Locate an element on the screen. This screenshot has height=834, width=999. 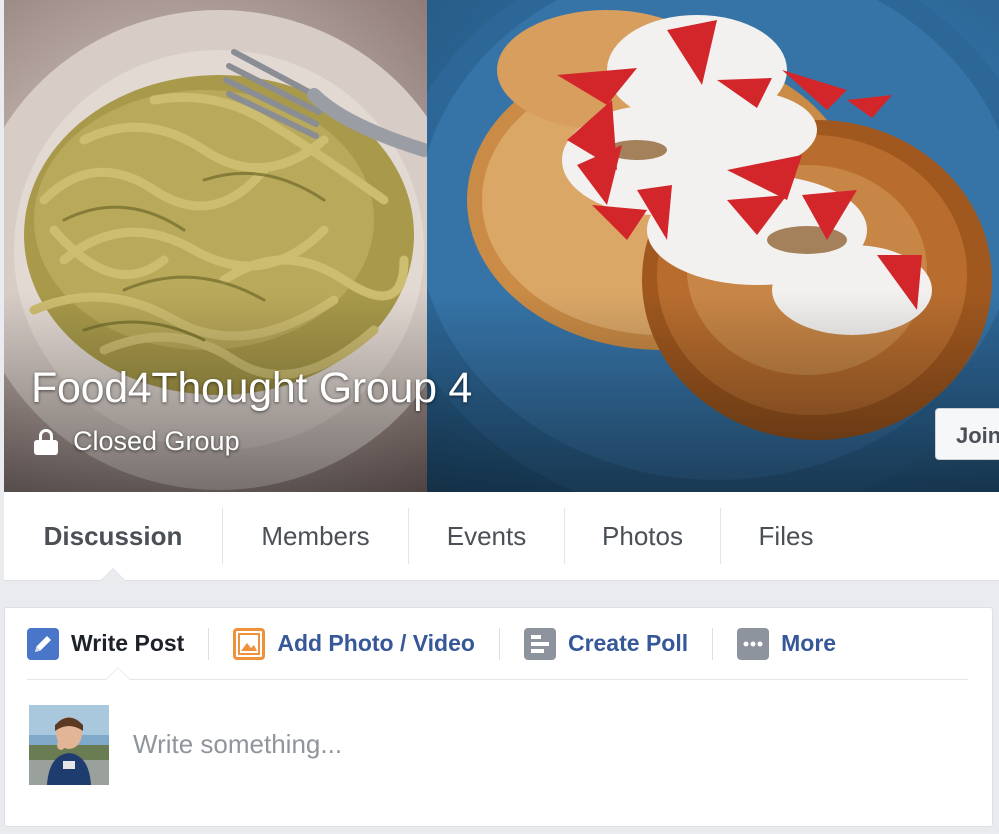
group-tabs: Discussion Members Events Photos Files is located at coordinates (501, 536).